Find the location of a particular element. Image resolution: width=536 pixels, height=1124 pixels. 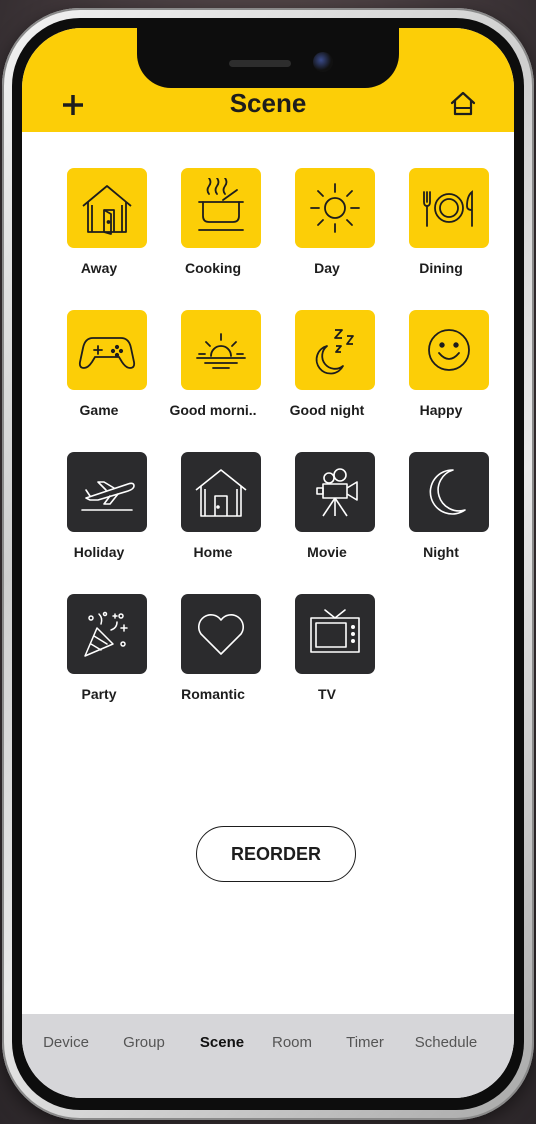

tab-timer: Timer is located at coordinates (365, 1042).